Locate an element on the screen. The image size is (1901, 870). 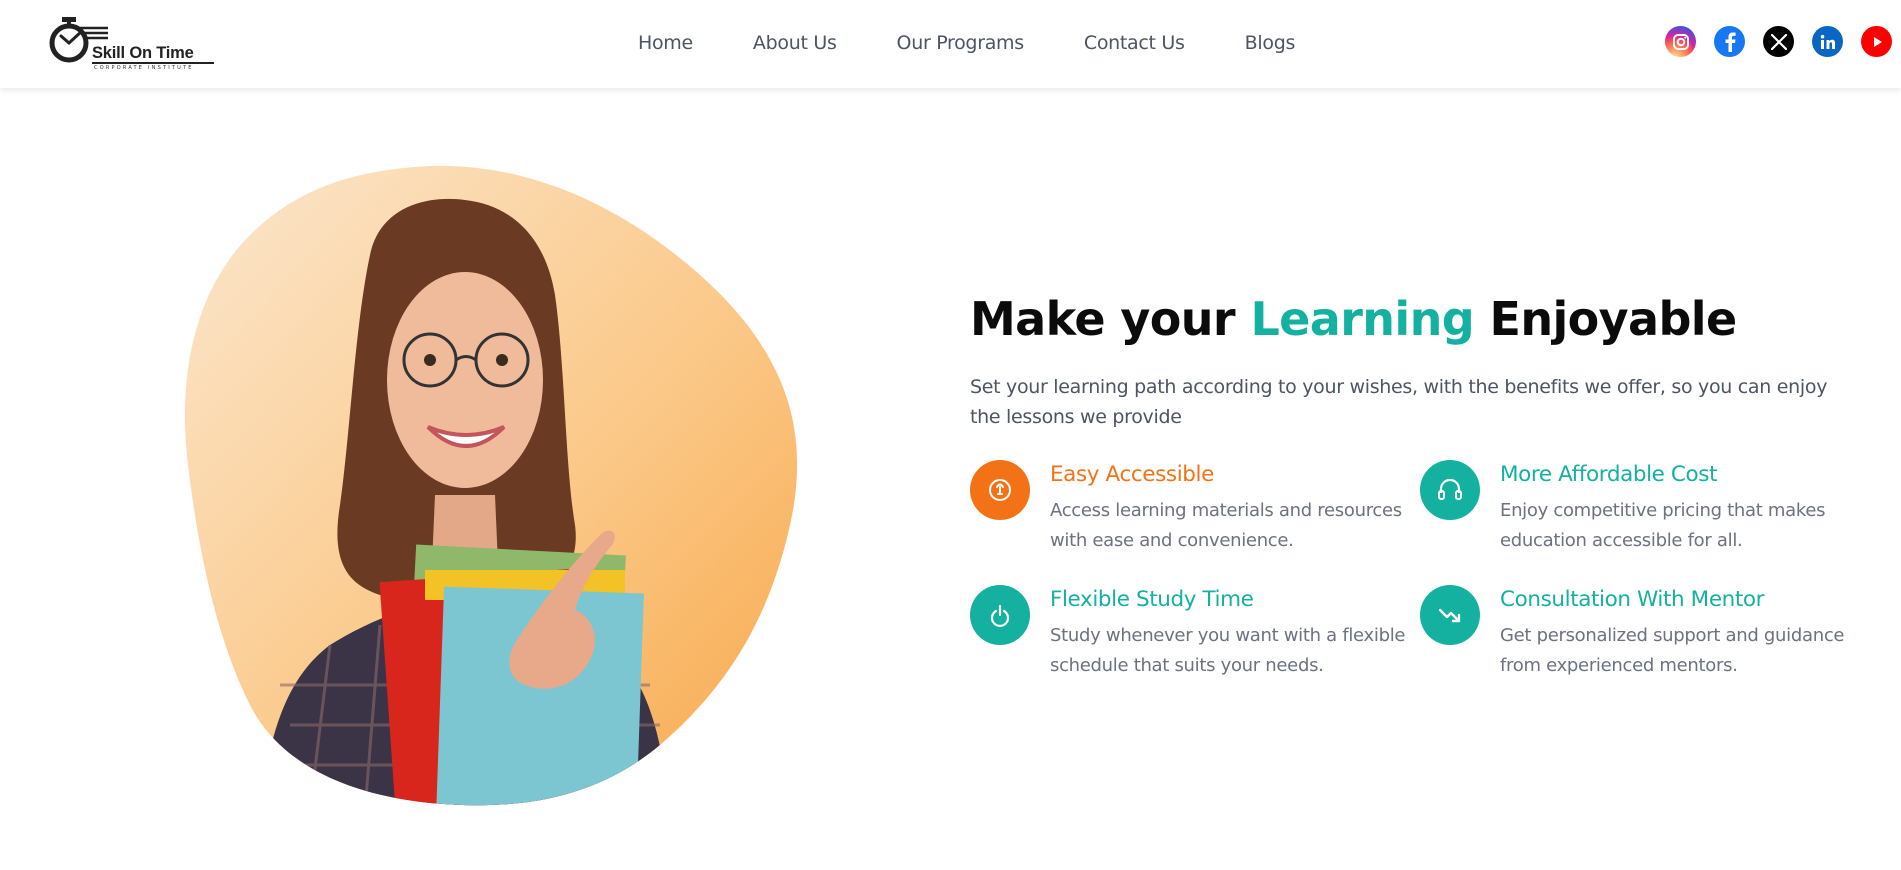
nav-contact-us: Contact Us is located at coordinates (1134, 43).